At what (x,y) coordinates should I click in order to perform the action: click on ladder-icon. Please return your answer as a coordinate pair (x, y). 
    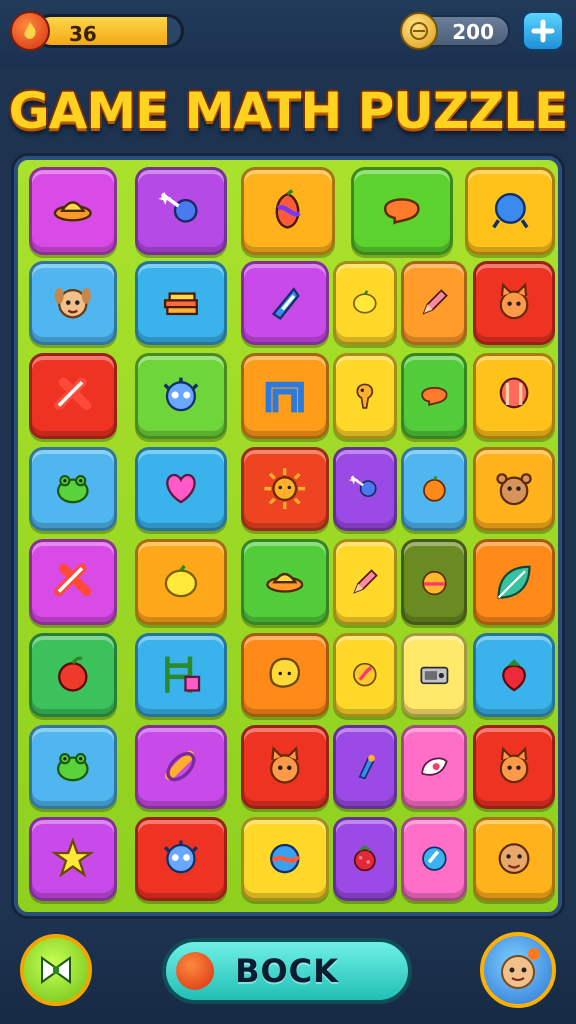
    Looking at the image, I should click on (183, 675).